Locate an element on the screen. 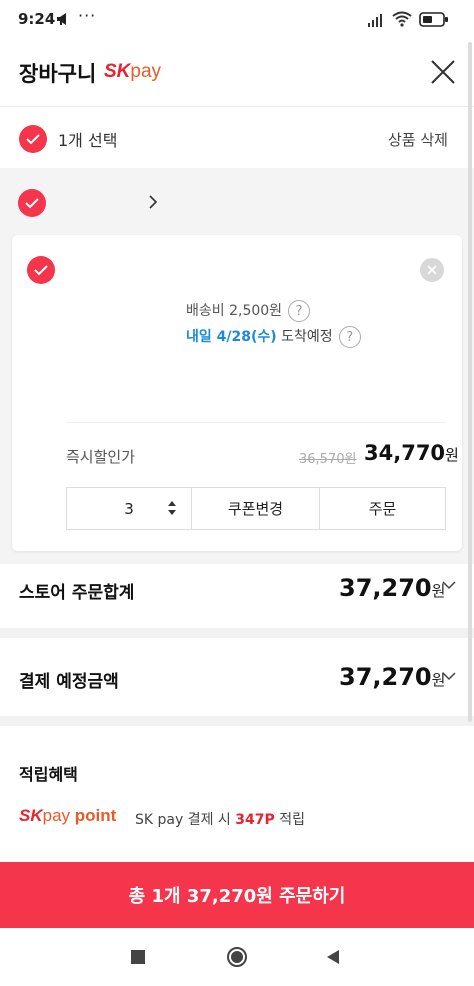 This screenshot has width=474, height=986. quantity-value: 3 is located at coordinates (129, 508).